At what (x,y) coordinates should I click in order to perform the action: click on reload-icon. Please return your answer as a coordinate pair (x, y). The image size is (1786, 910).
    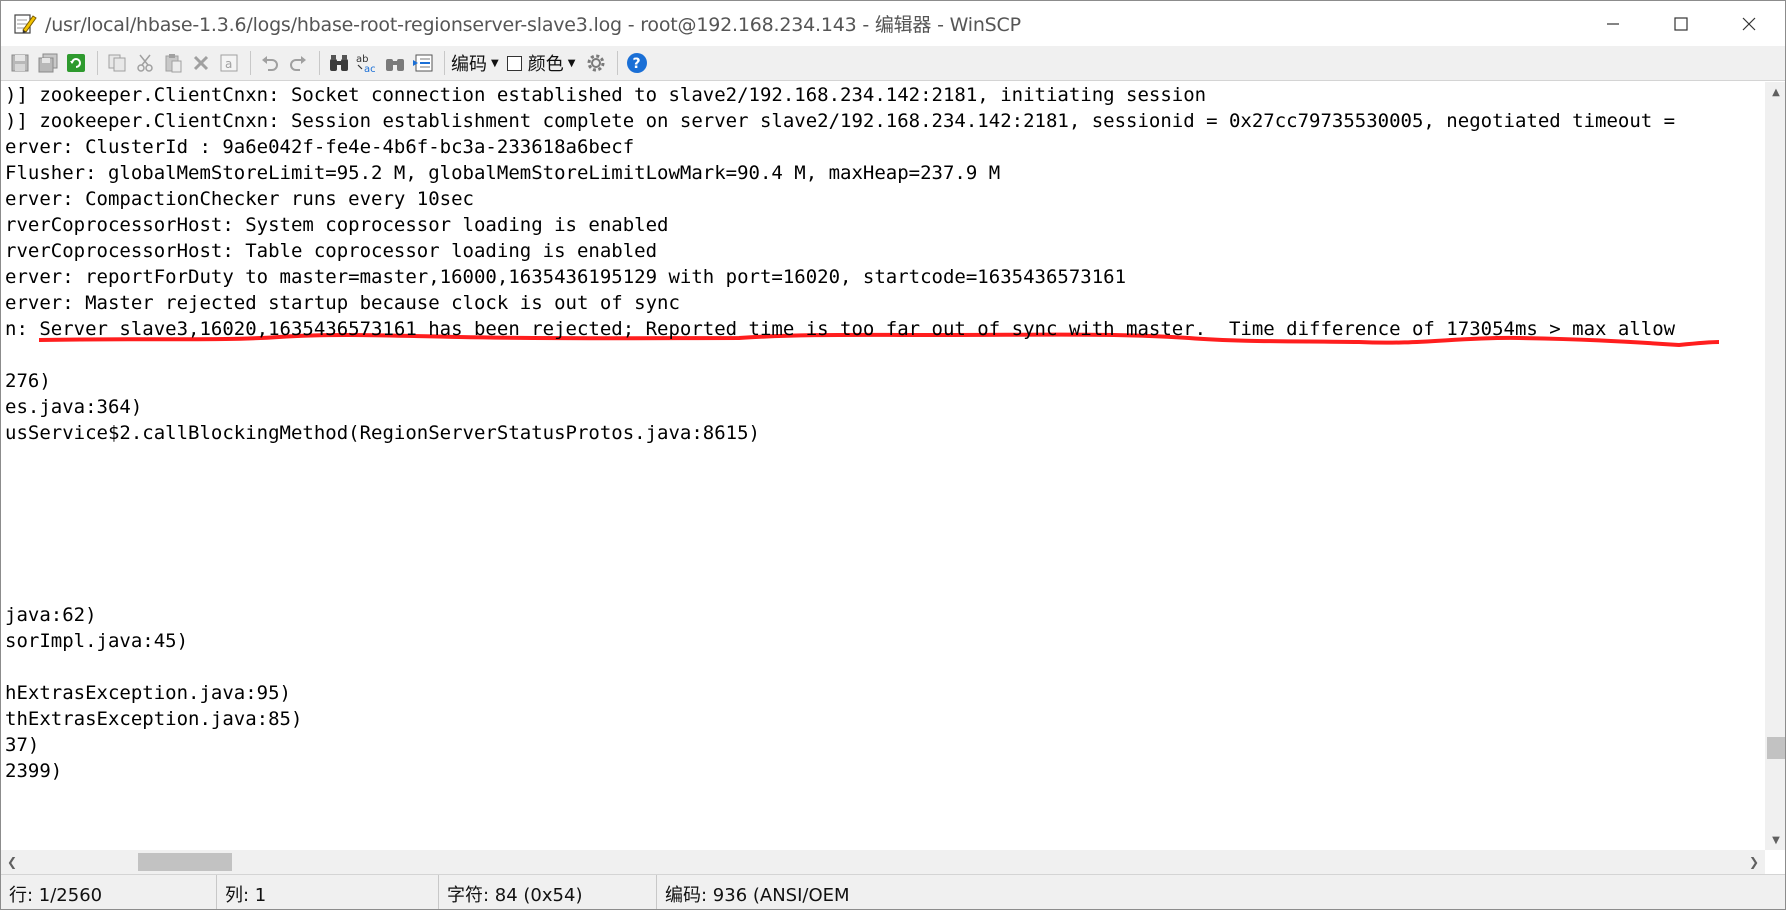
    Looking at the image, I should click on (76, 63).